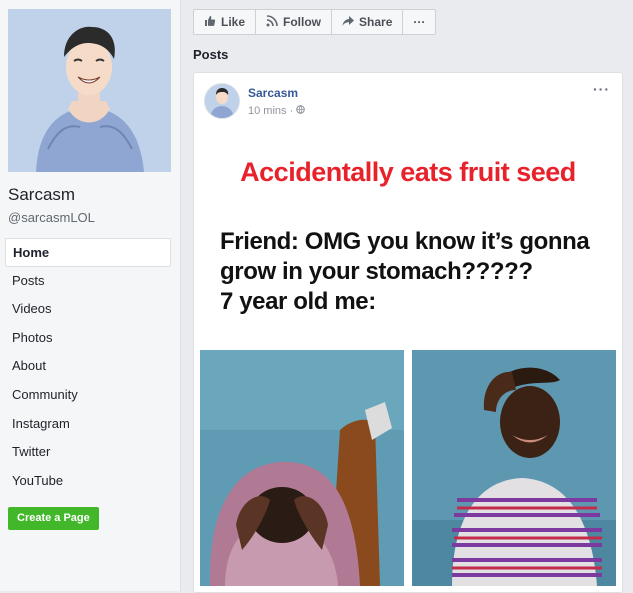 The height and width of the screenshot is (593, 633). I want to click on more-options-button: ···, so click(419, 22).